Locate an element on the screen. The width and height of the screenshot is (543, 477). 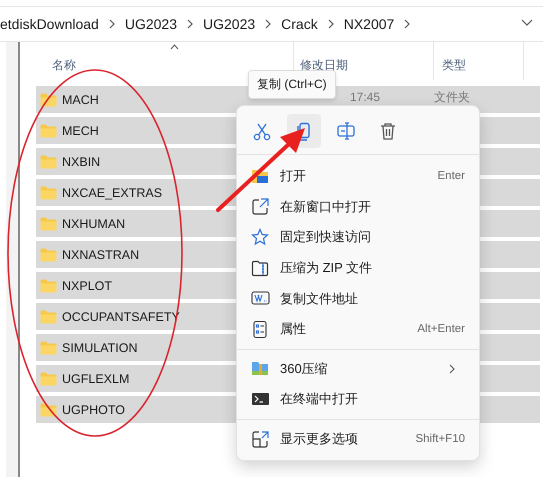
tooltip: 复制 (Ctrl+C) is located at coordinates (292, 84).